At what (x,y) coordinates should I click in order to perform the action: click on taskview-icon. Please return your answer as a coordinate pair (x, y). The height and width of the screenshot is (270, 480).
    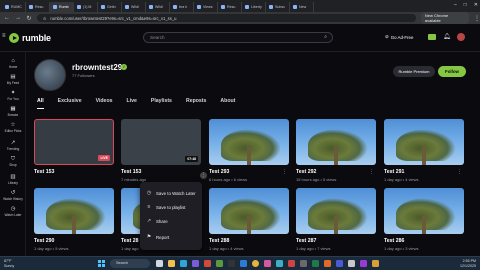
    Looking at the image, I should click on (159, 263).